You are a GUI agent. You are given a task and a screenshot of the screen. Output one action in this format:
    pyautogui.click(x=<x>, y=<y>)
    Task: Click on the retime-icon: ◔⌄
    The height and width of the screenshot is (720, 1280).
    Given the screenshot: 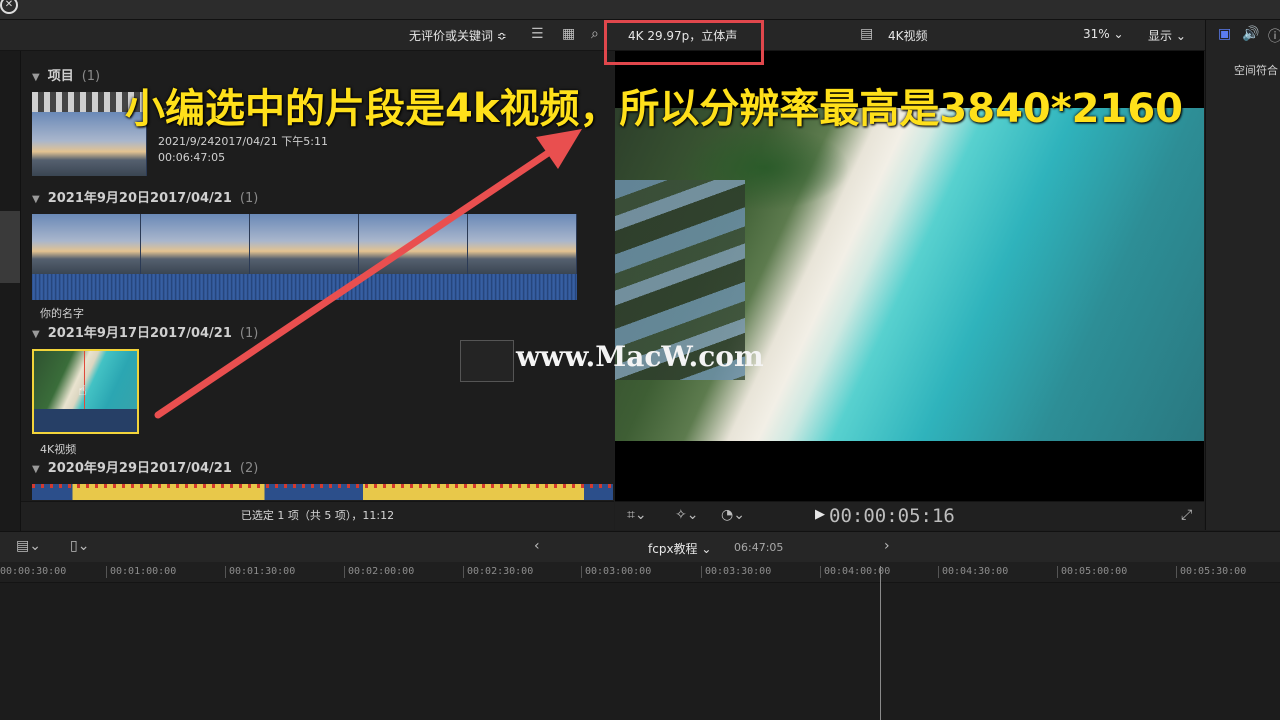 What is the action you would take?
    pyautogui.click(x=733, y=515)
    